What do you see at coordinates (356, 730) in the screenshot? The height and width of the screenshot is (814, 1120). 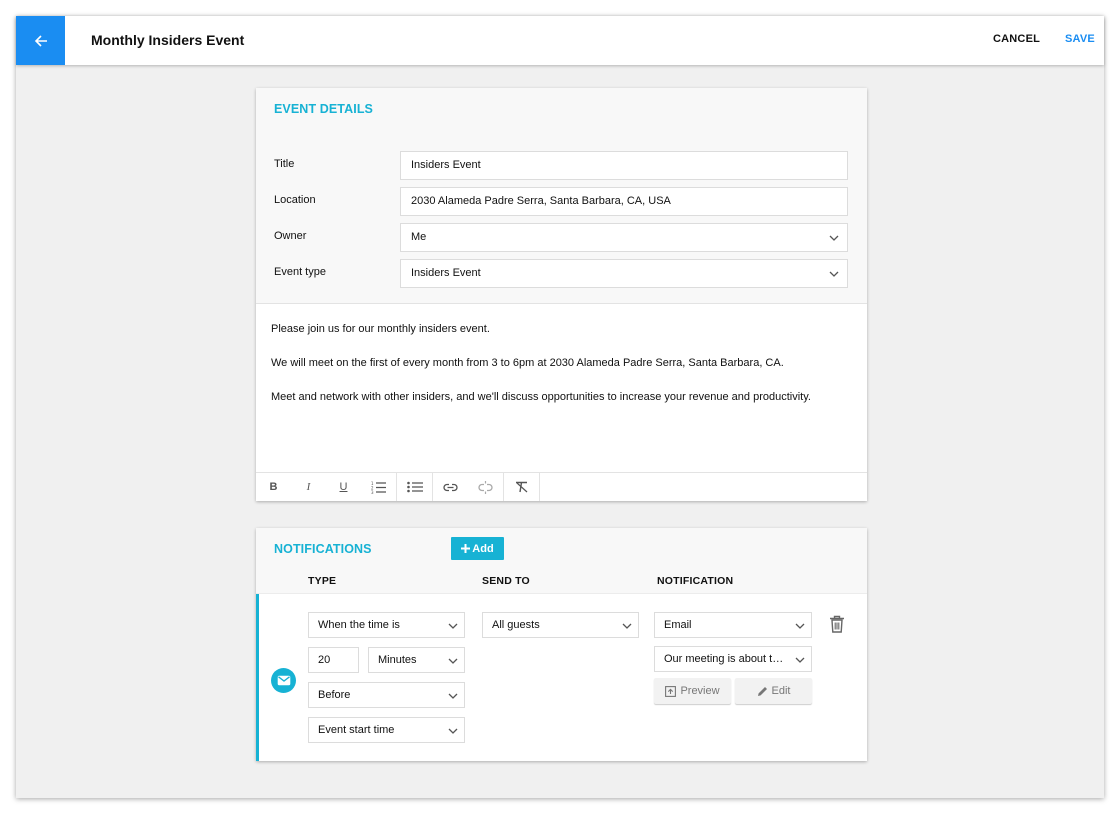 I see `anchor-value: Event start time` at bounding box center [356, 730].